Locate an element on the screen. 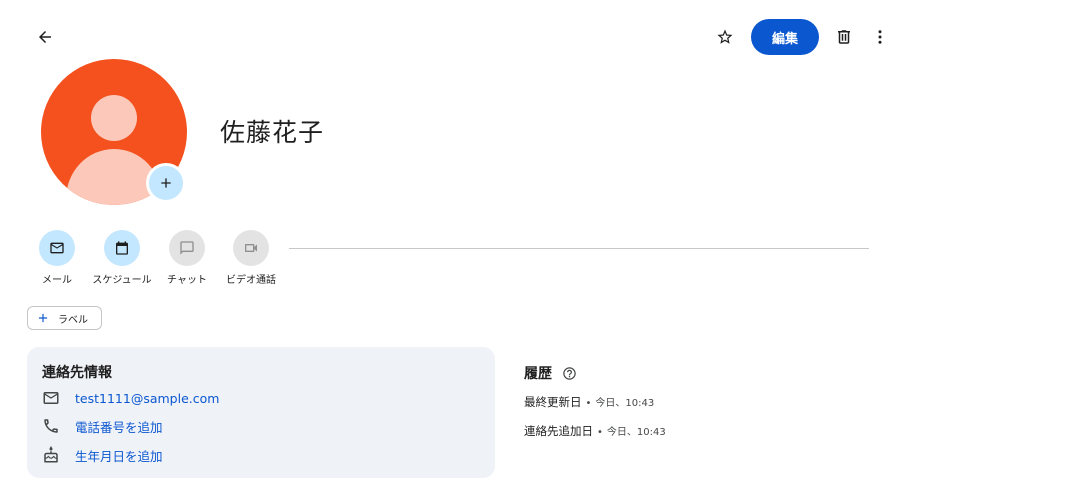 This screenshot has width=1076, height=494. trash-icon is located at coordinates (844, 37).